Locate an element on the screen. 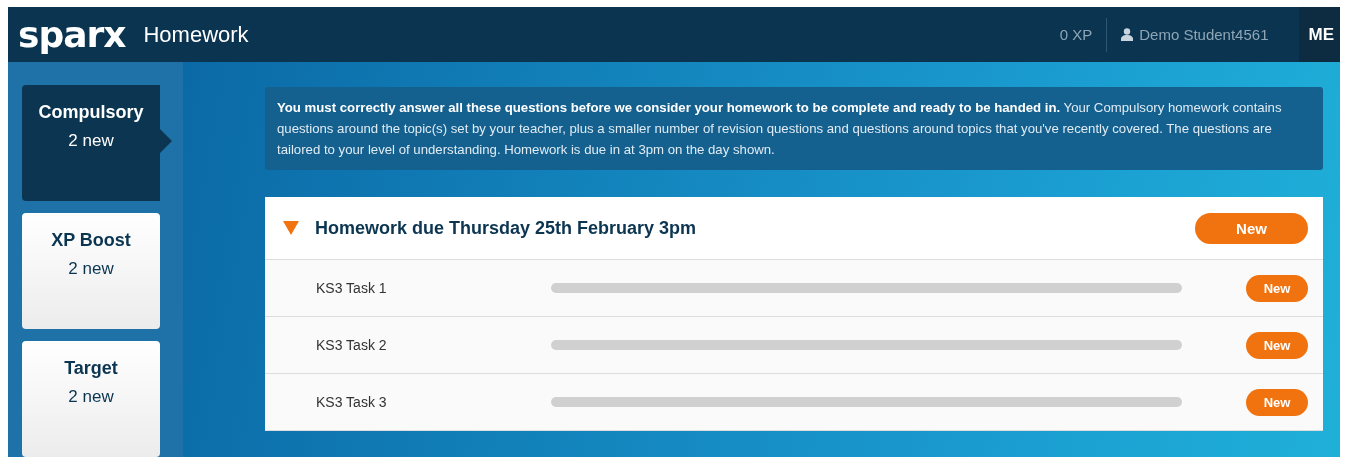 The width and height of the screenshot is (1357, 464). triangle-icon is located at coordinates (291, 228).